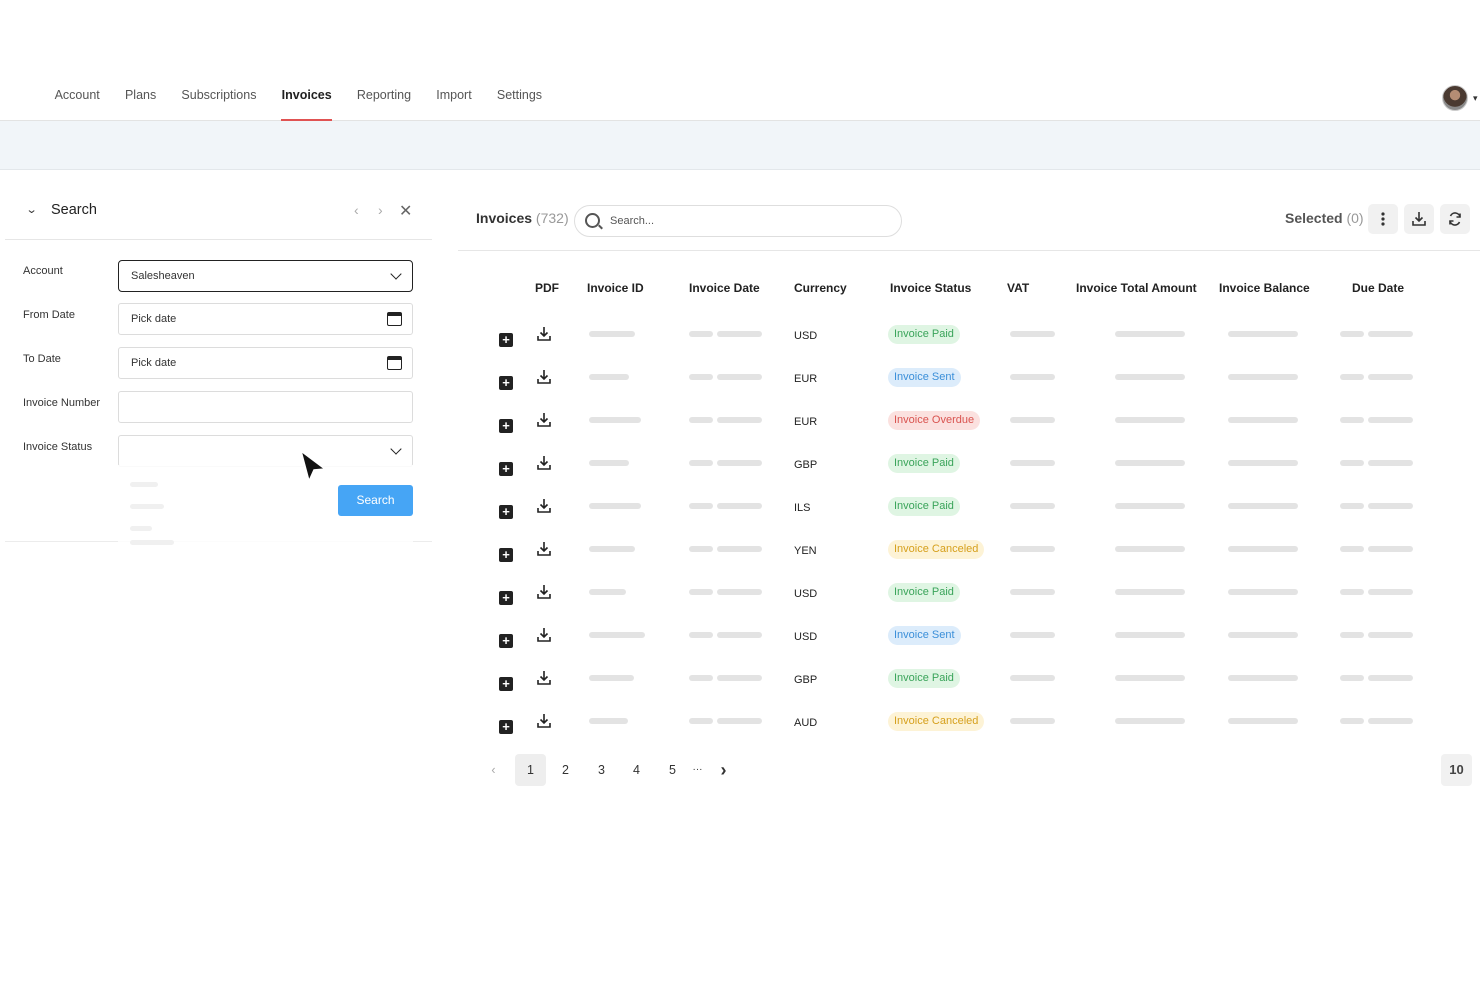  I want to click on info-banner, so click(740, 145).